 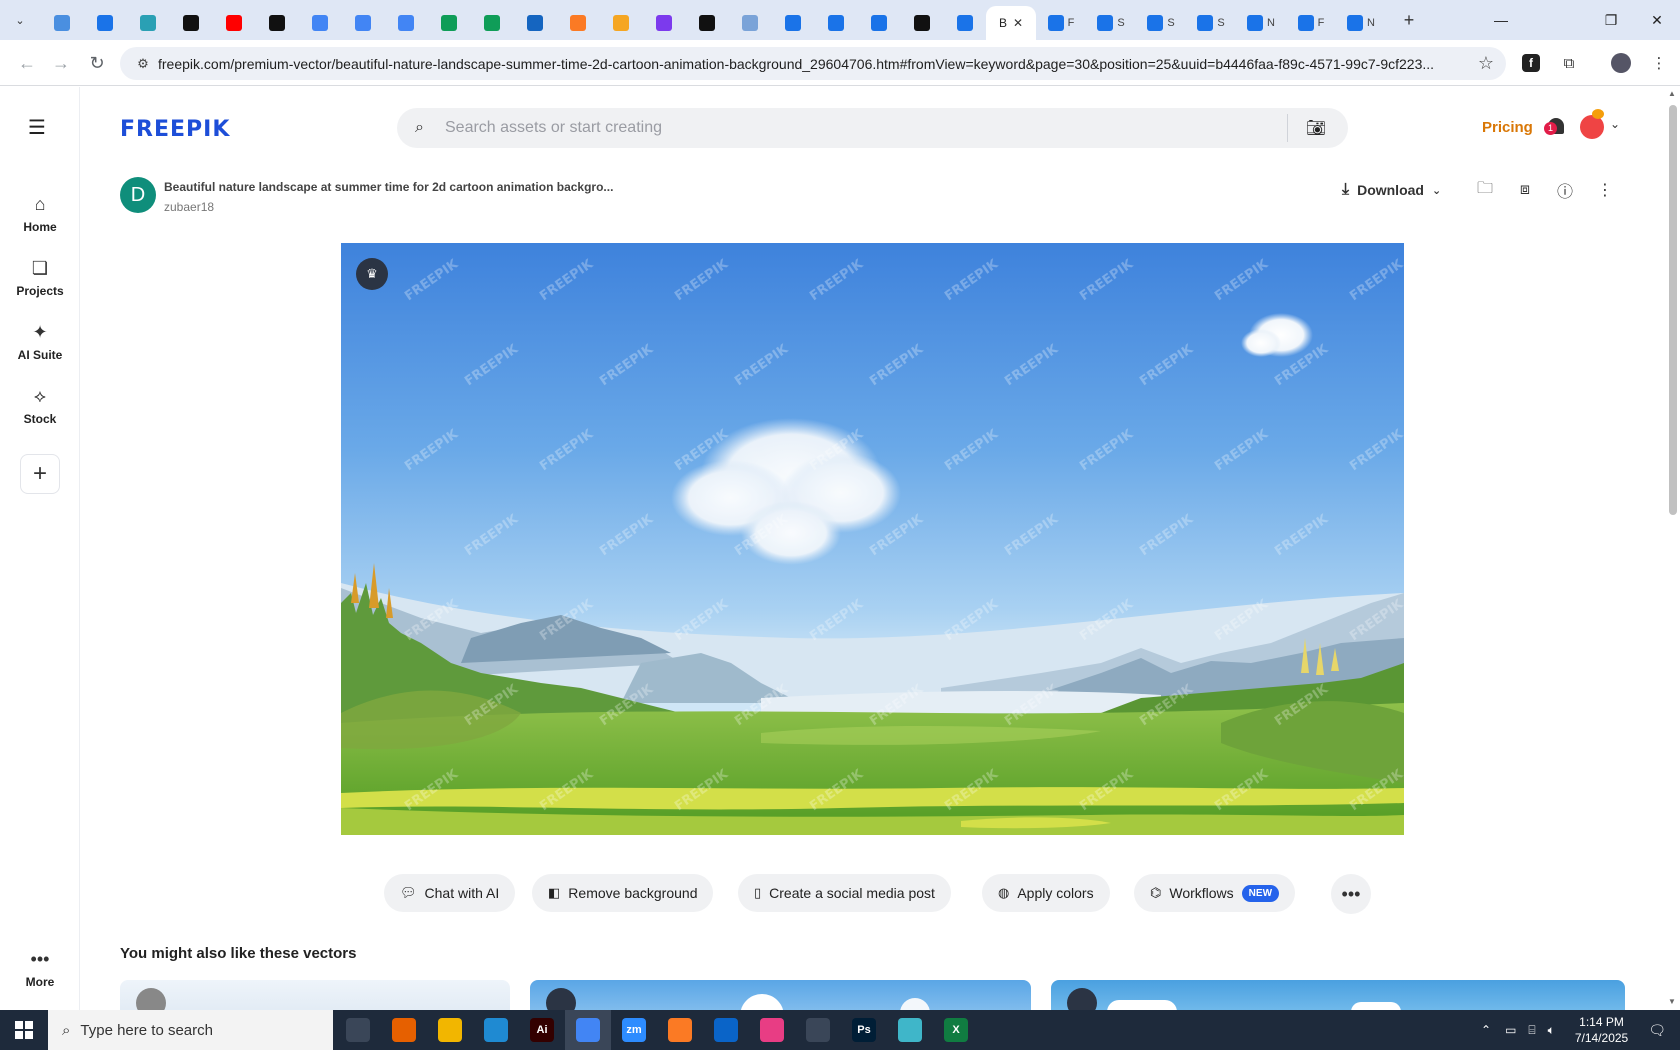 I want to click on close-window-button: ✕, so click(x=1656, y=20).